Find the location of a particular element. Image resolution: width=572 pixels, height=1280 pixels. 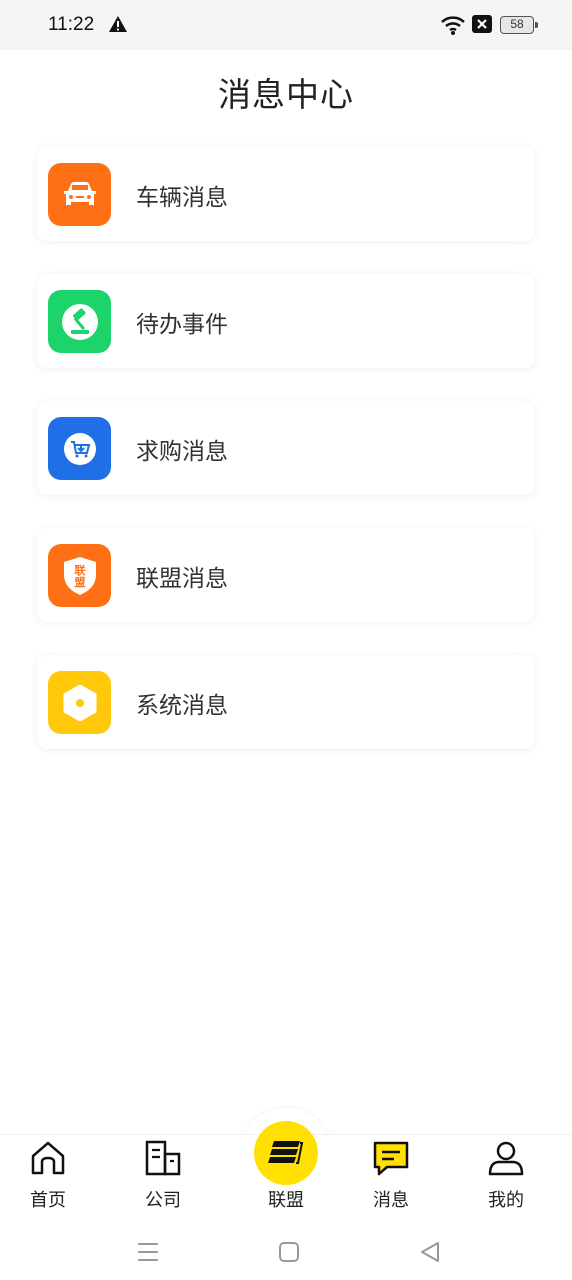

tab-company: 公司 is located at coordinates (163, 1176).